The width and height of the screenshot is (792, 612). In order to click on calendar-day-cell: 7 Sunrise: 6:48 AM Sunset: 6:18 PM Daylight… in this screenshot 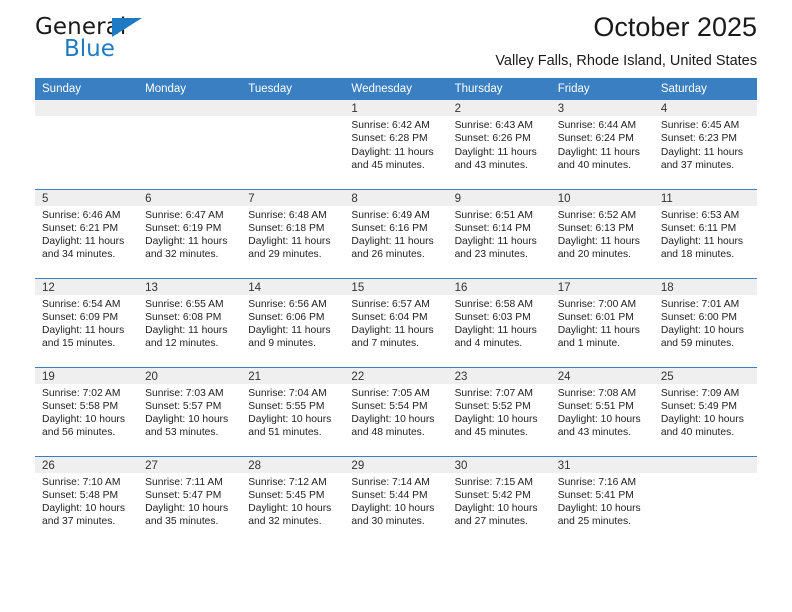, I will do `click(293, 233)`.